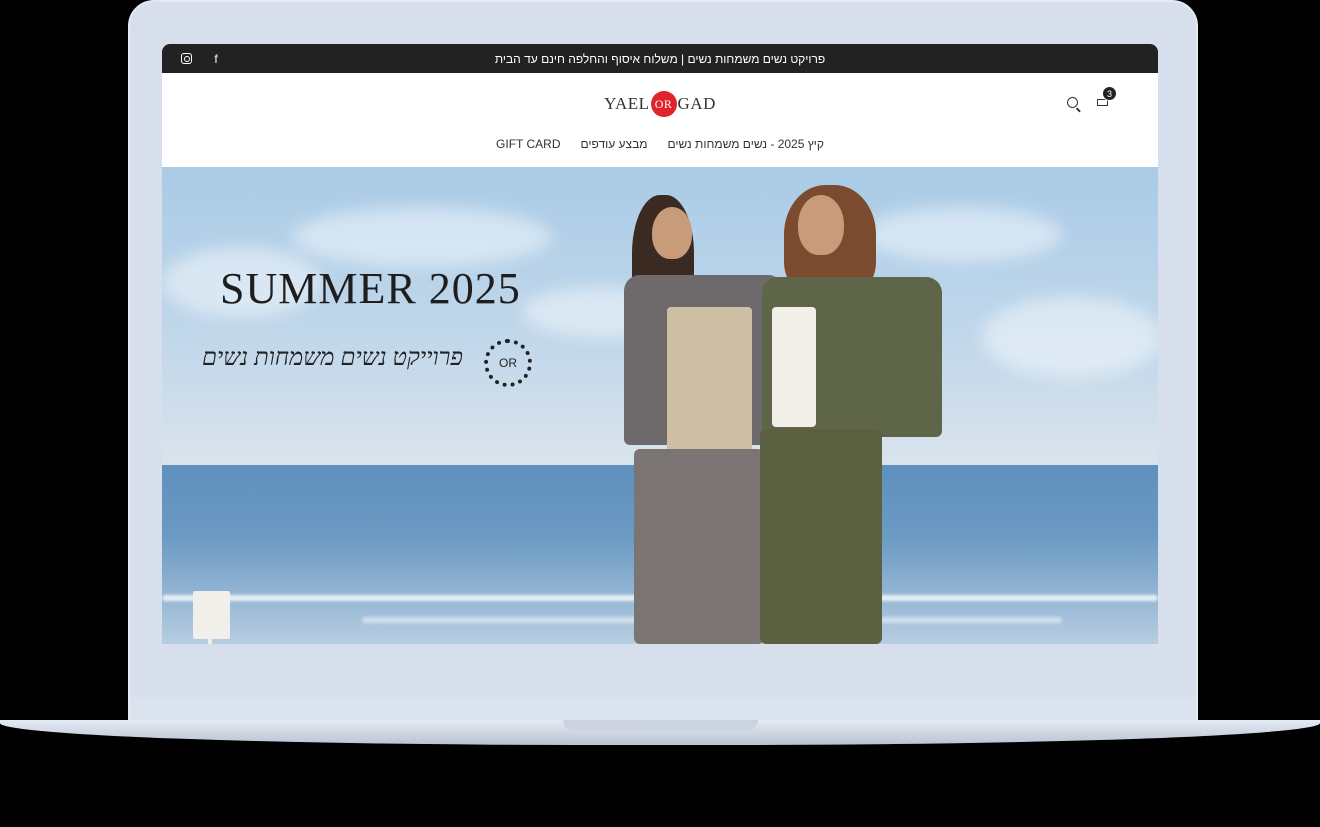 The width and height of the screenshot is (1320, 827). Describe the element at coordinates (663, 104) in the screenshot. I see `logo-or-badge: OR` at that location.